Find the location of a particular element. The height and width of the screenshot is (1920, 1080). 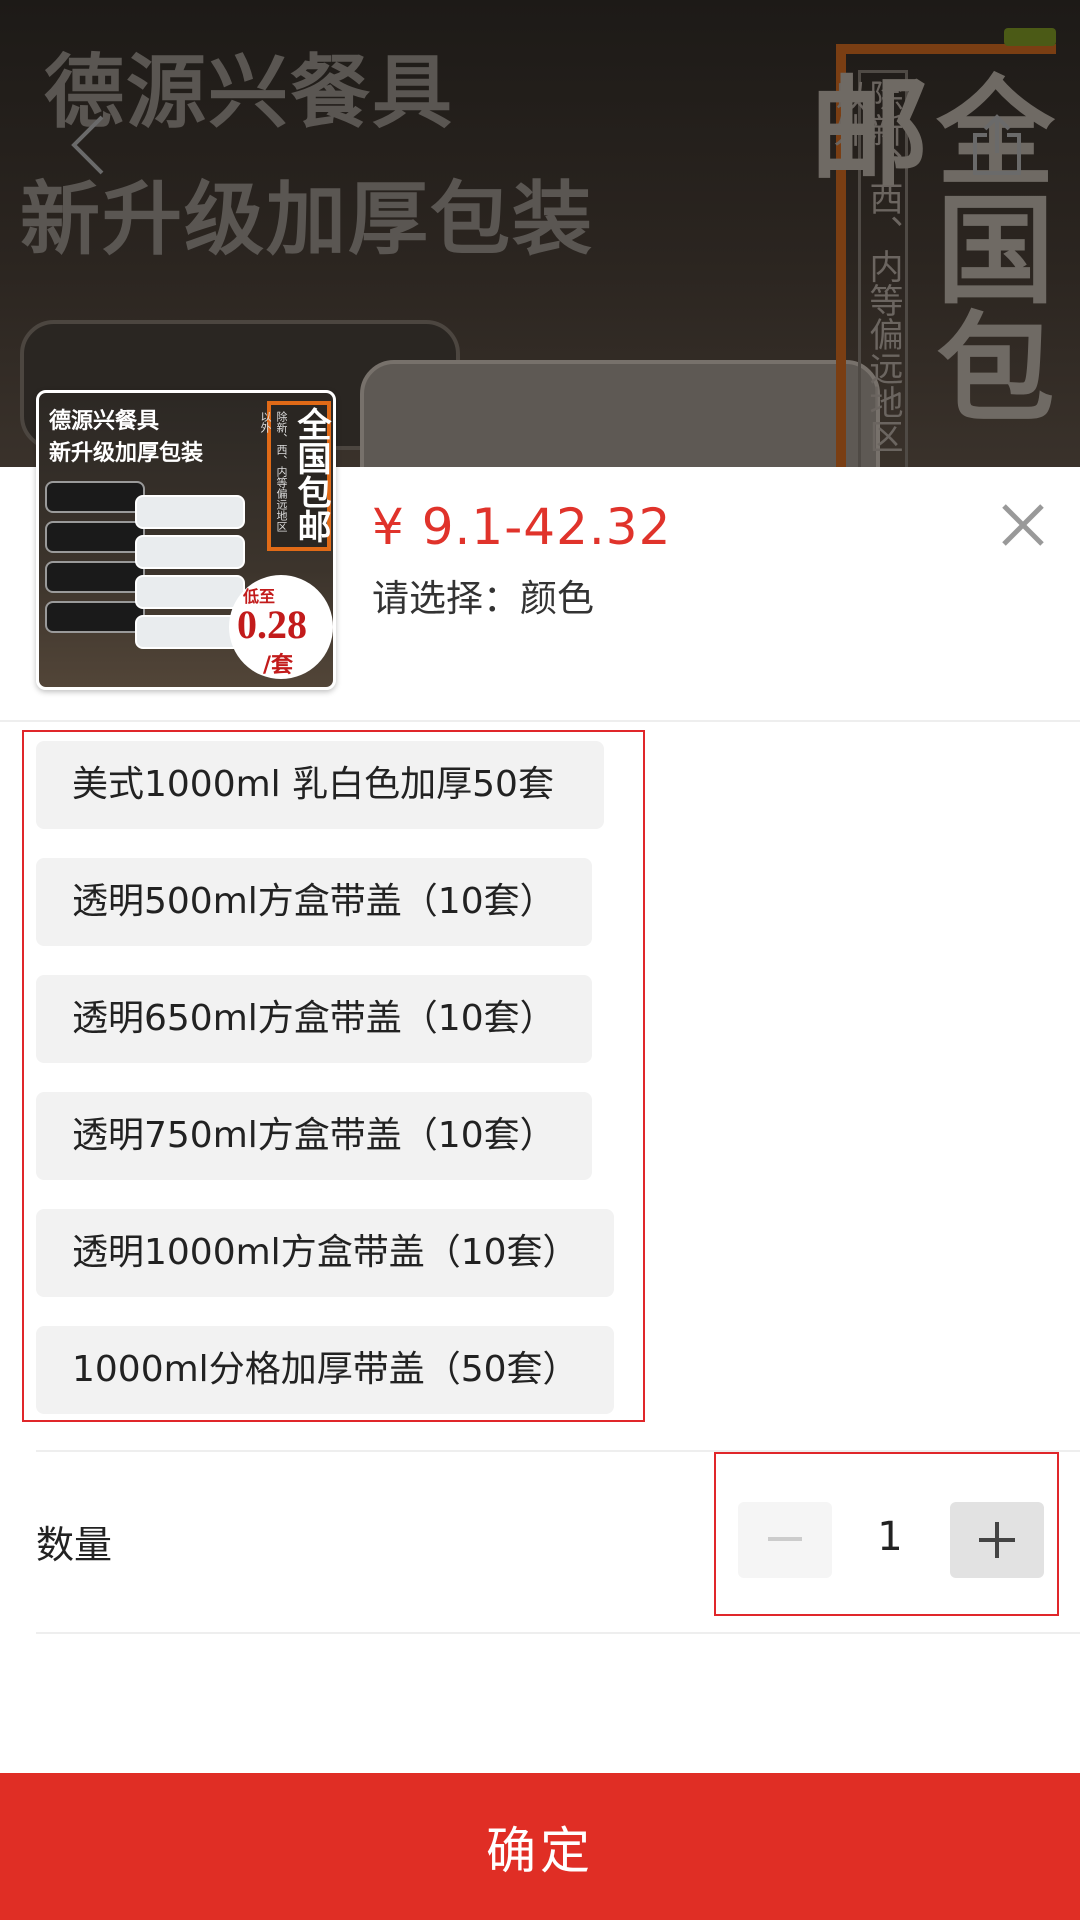

thumb-price-badge: 低至 0.28 /套 is located at coordinates (281, 627).